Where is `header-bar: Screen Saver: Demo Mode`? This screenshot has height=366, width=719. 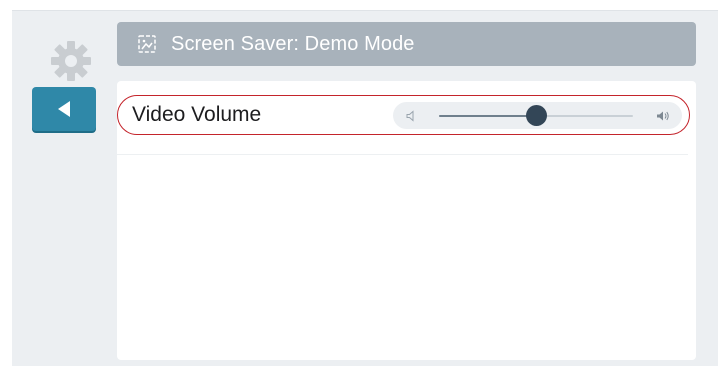
header-bar: Screen Saver: Demo Mode is located at coordinates (406, 44).